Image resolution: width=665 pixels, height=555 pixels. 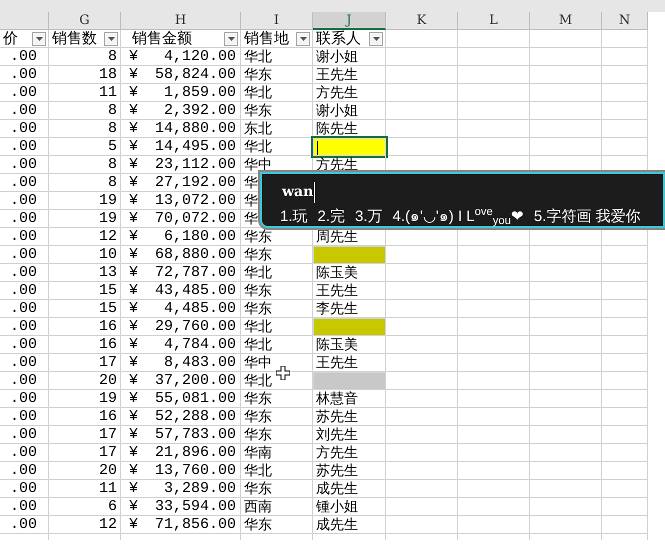 What do you see at coordinates (200, 110) in the screenshot?
I see `table-cell: 2,392.00` at bounding box center [200, 110].